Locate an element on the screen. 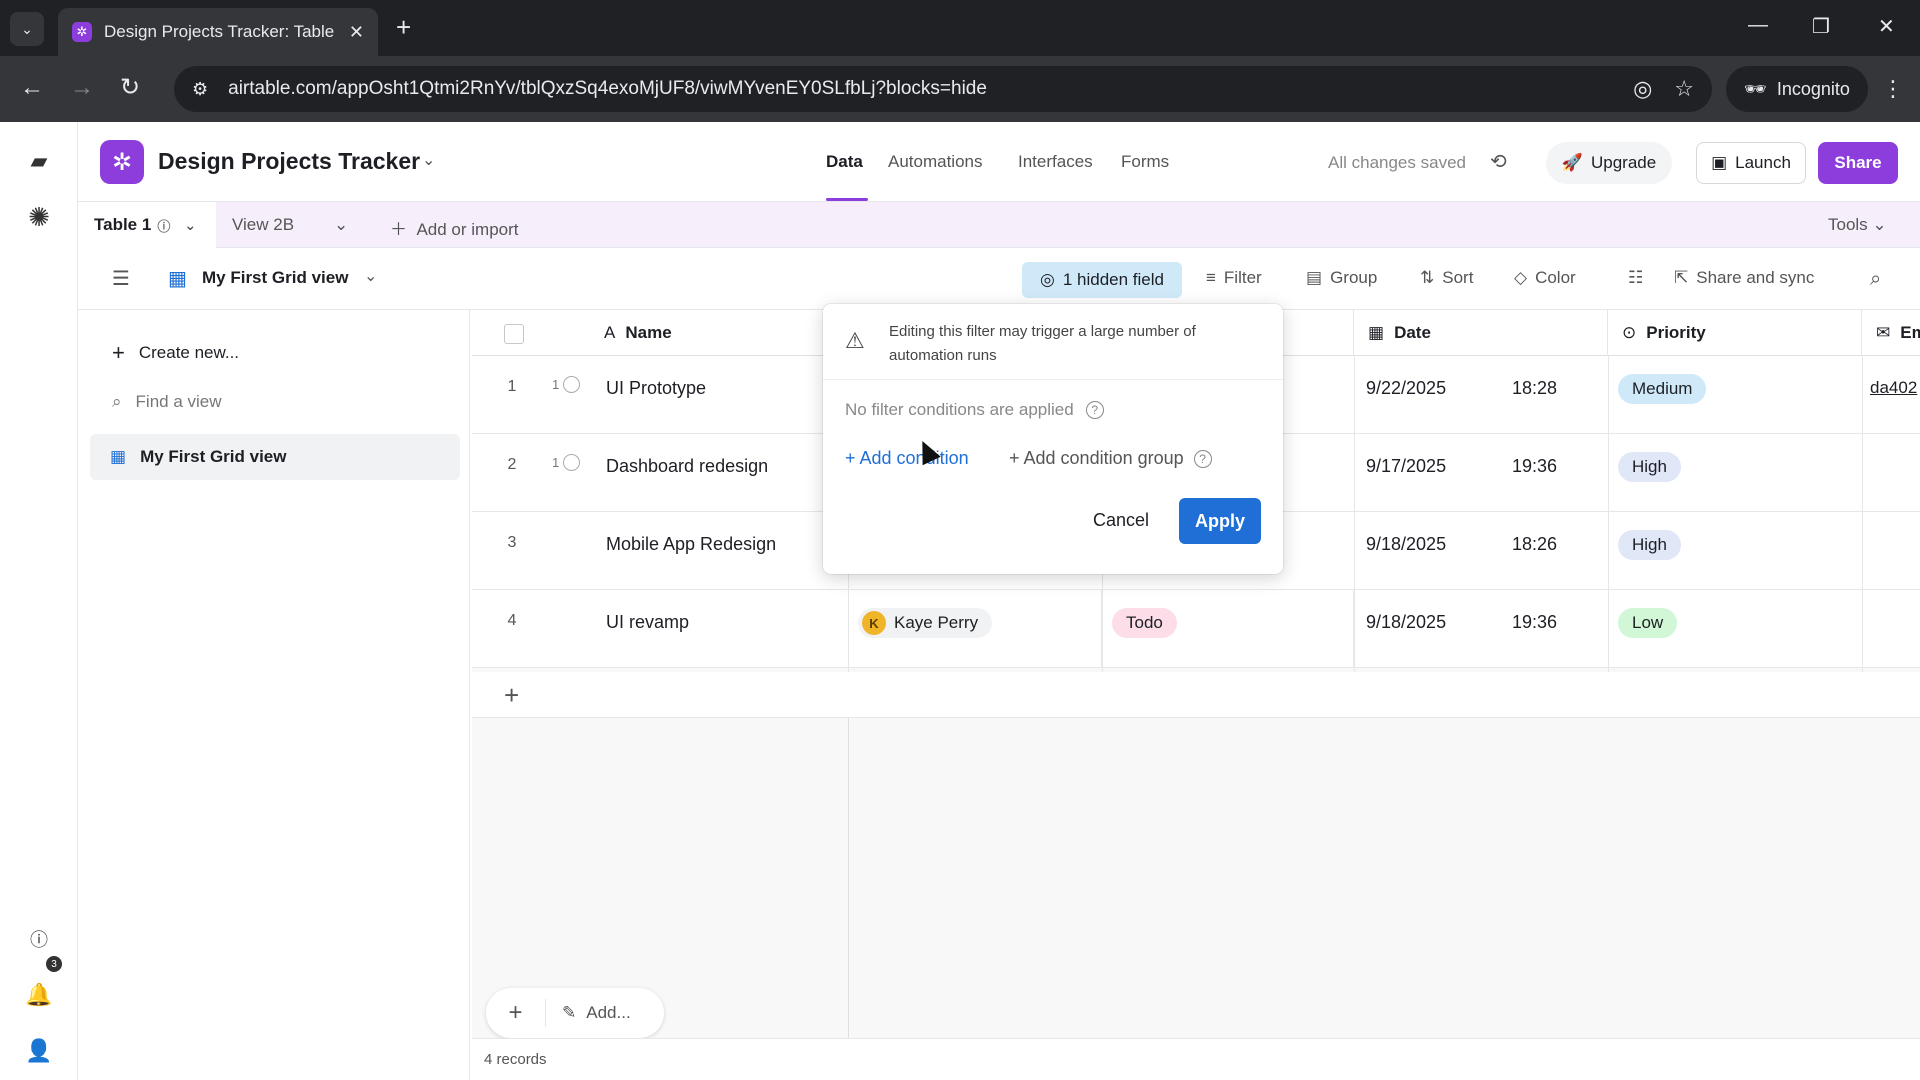  add-row-icon: + is located at coordinates (511, 695).